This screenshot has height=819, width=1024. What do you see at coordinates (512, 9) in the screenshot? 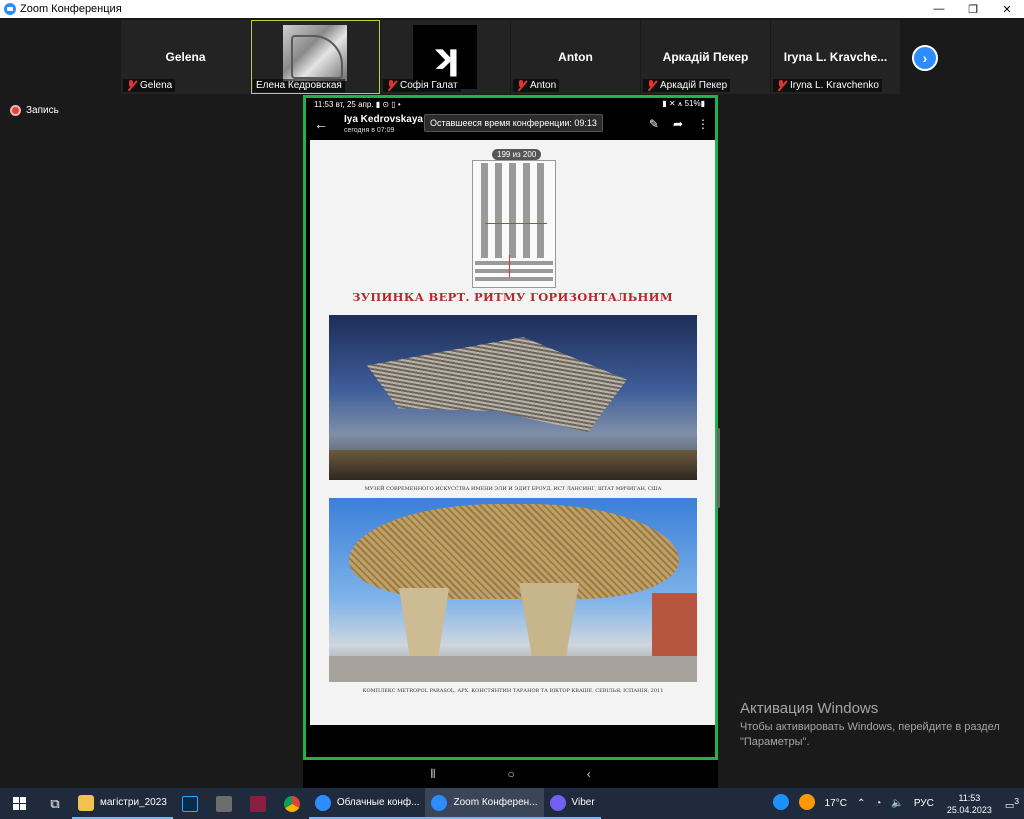
I see `window-title-bar: Zoom Конференция — ❐ ✕` at bounding box center [512, 9].